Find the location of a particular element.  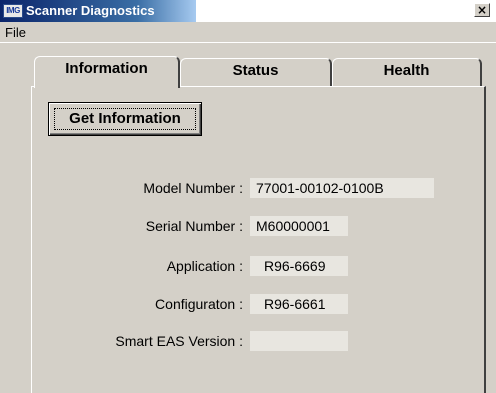

configuration-field: R96-6661 is located at coordinates (299, 304).